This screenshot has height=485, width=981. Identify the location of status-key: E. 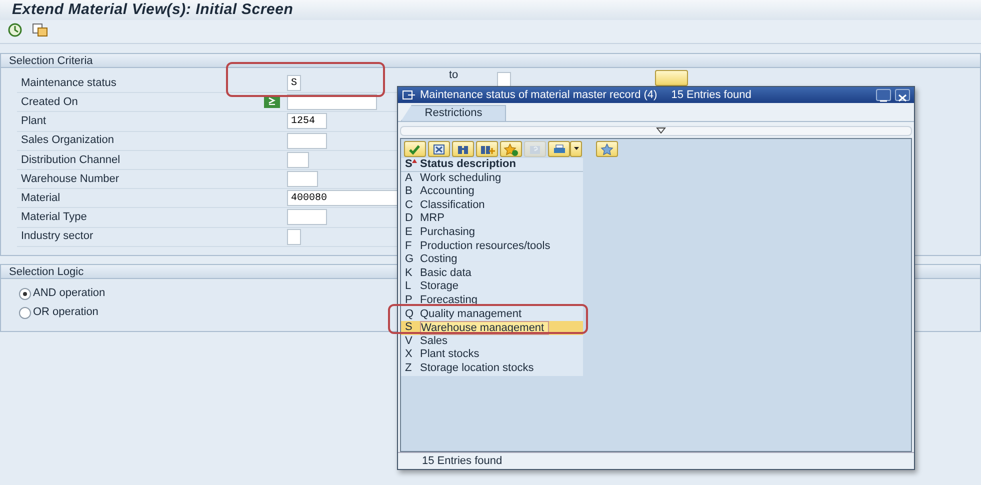
(410, 233).